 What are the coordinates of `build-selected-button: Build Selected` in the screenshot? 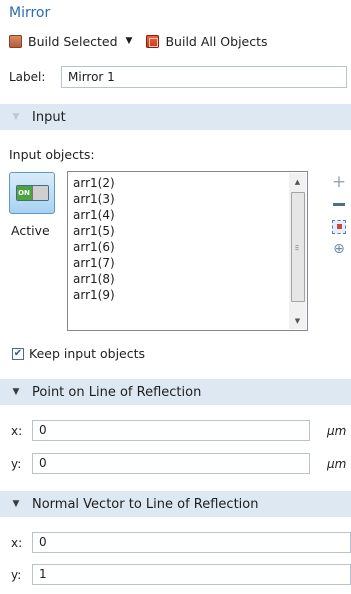 It's located at (63, 41).